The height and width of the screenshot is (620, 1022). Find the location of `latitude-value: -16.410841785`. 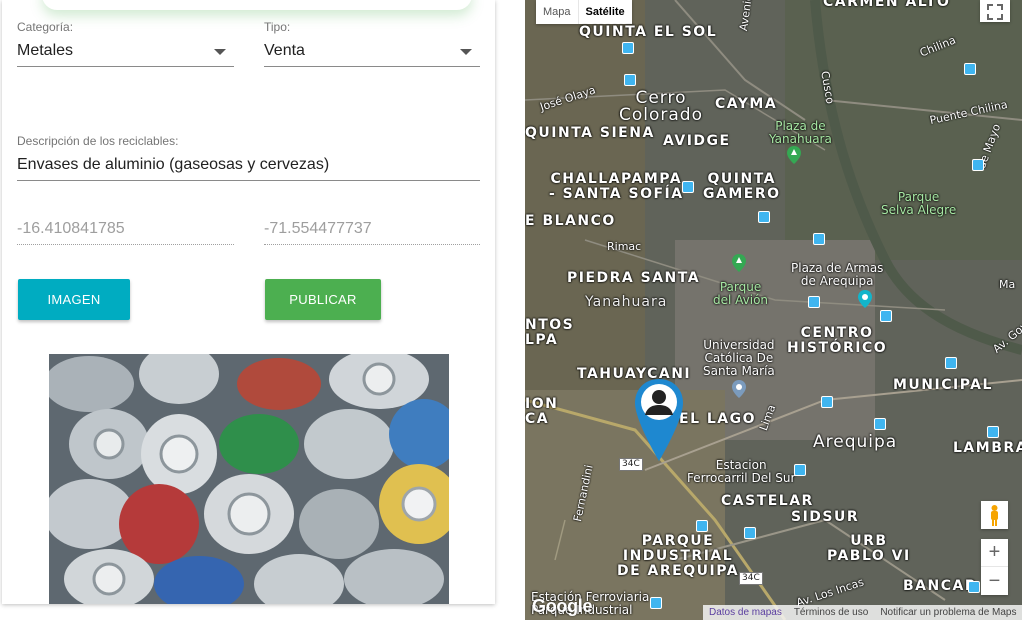

latitude-value: -16.410841785 is located at coordinates (71, 228).